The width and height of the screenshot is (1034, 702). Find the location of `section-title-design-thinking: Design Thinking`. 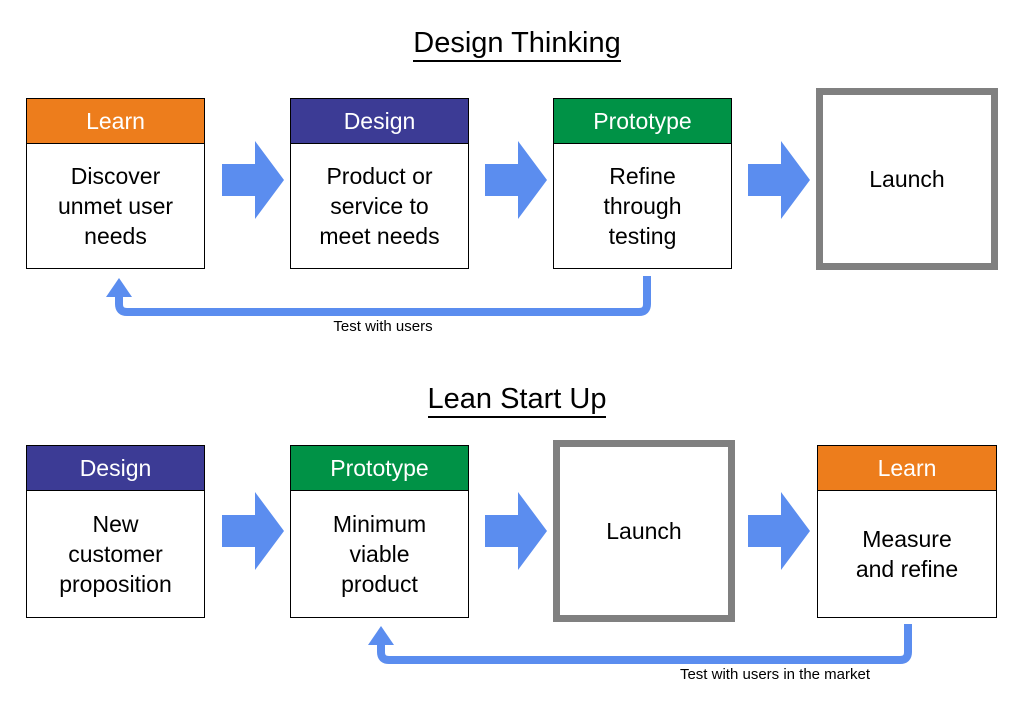

section-title-design-thinking: Design Thinking is located at coordinates (517, 44).